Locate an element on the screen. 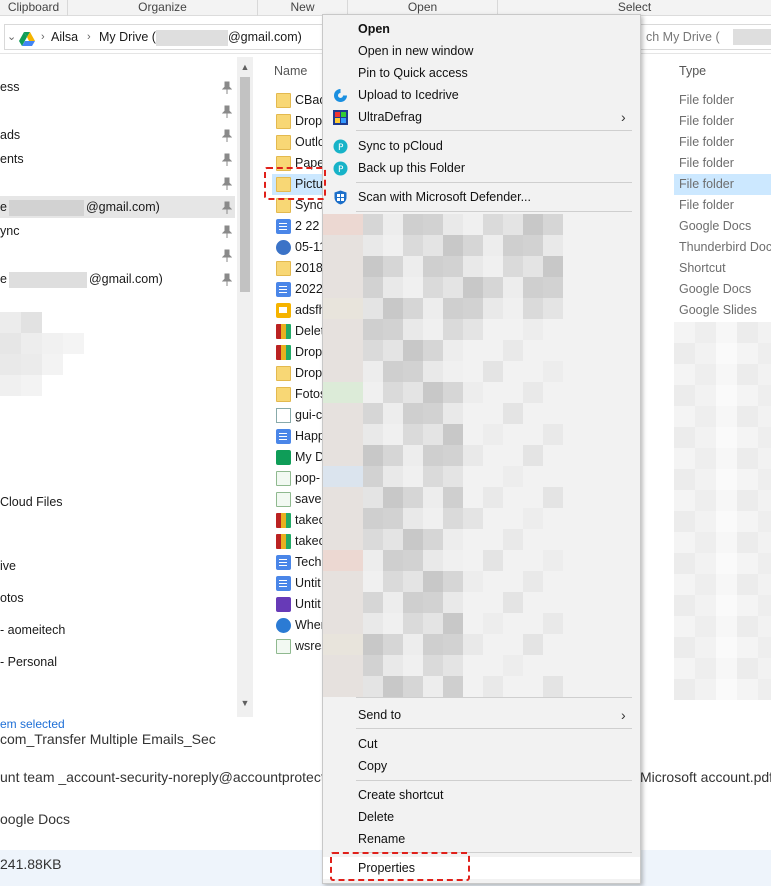 Image resolution: width=771 pixels, height=886 pixels. scrollbar-thumb is located at coordinates (245, 184).